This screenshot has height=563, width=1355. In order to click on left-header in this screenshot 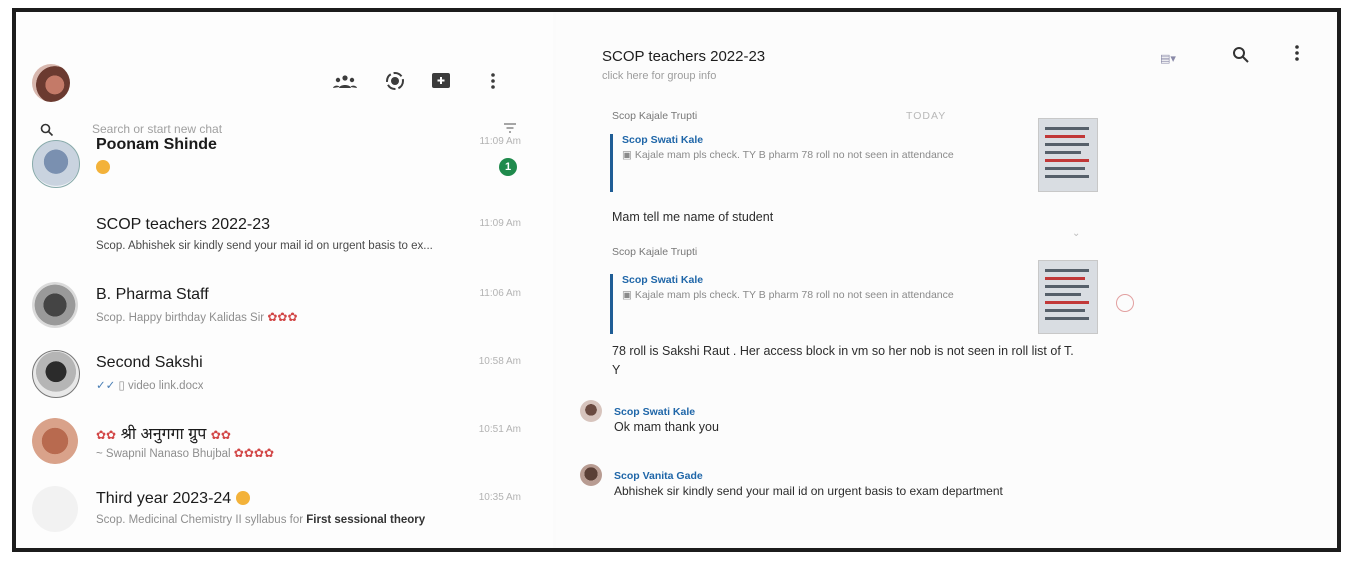, I will do `click(284, 62)`.